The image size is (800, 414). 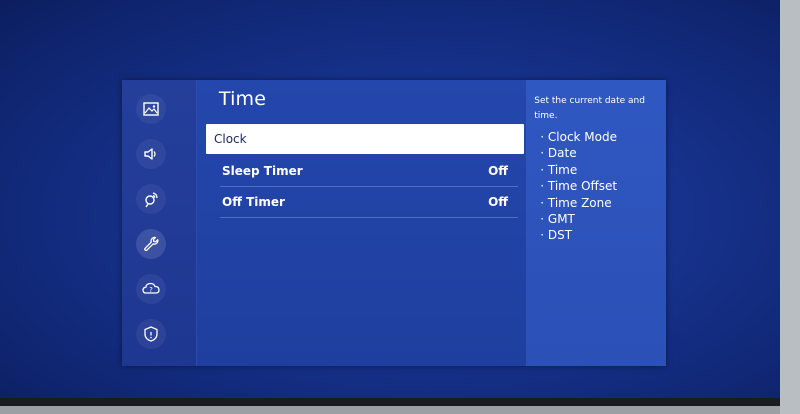 What do you see at coordinates (365, 171) in the screenshot?
I see `menu-item-sleep-timer: Sleep Timer Off` at bounding box center [365, 171].